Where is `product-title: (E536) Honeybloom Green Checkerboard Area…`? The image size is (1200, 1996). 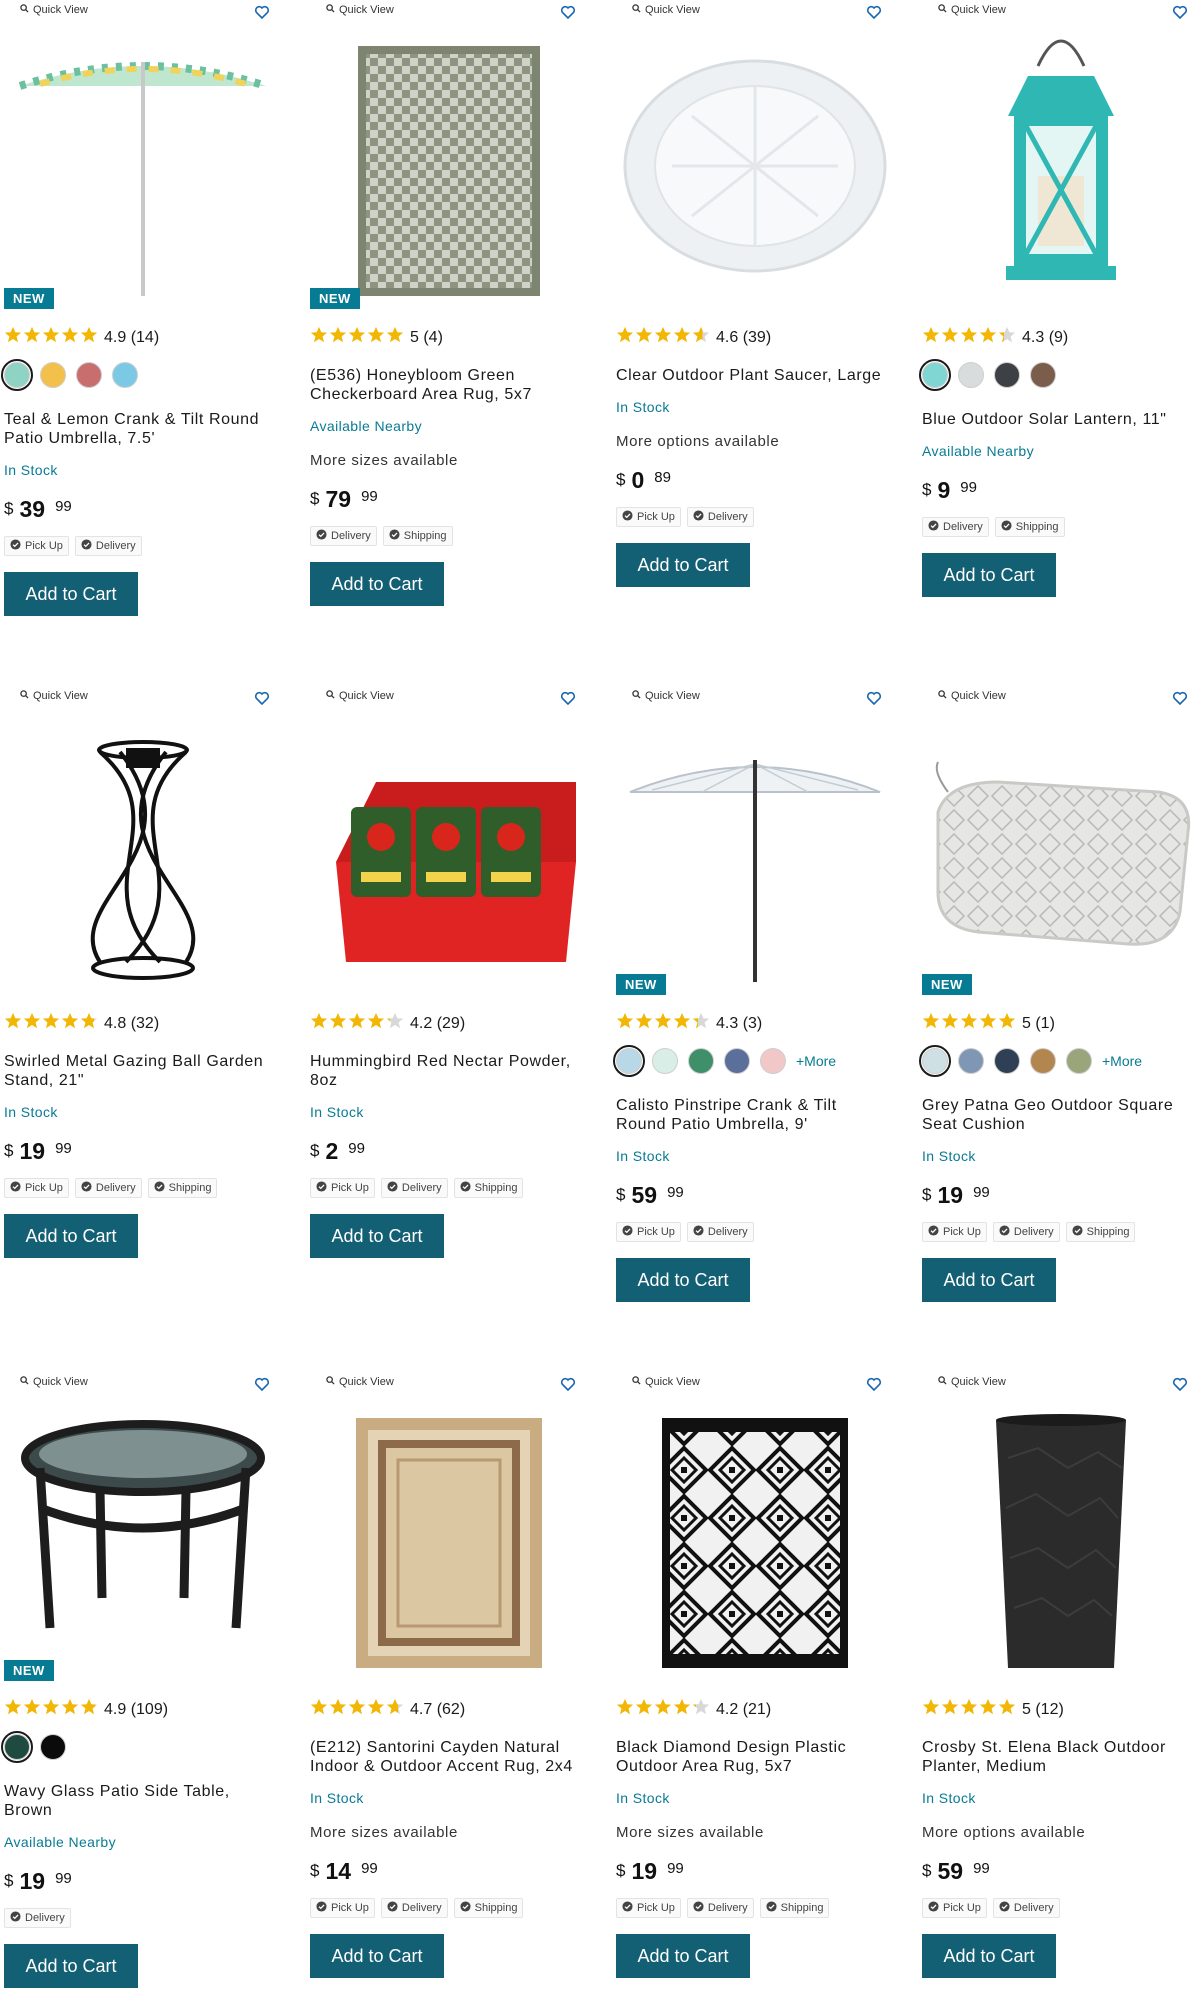
product-title: (E536) Honeybloom Green Checkerboard Area… is located at coordinates (452, 385).